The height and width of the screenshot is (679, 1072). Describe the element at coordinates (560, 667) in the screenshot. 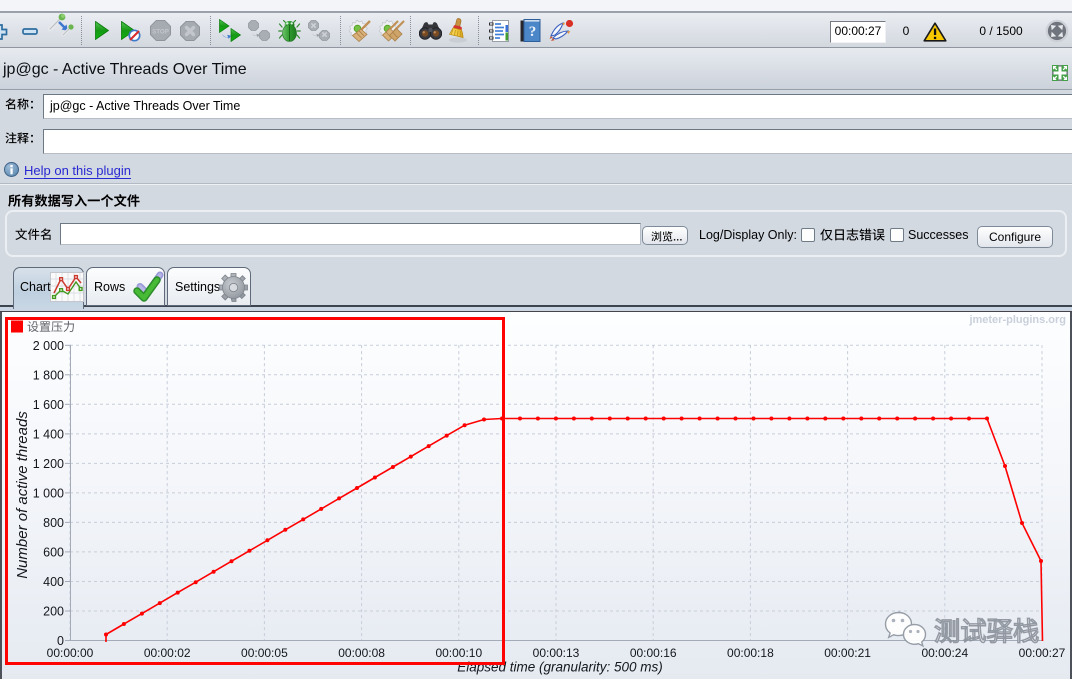

I see `svg-text:Elapsed time (granularity: 500: Elapsed time (granularity: 500 ms)` at that location.